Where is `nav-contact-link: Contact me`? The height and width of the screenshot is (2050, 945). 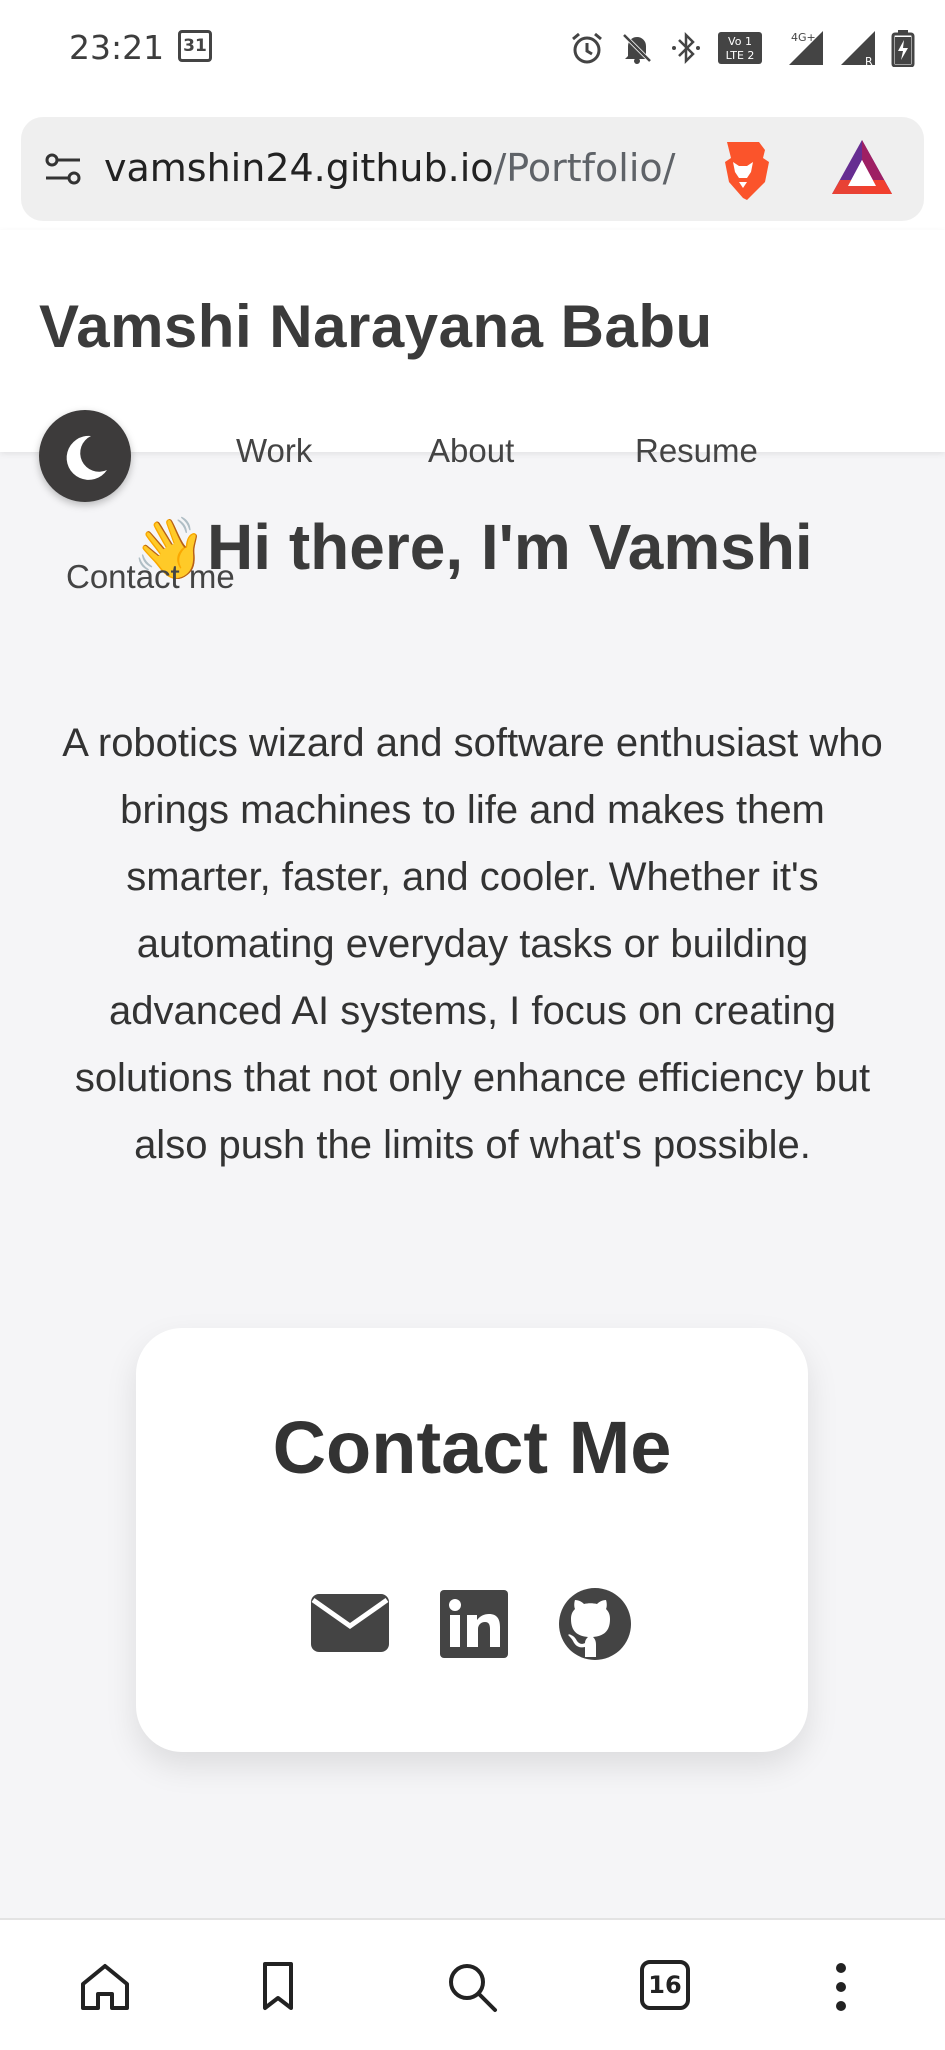
nav-contact-link: Contact me is located at coordinates (150, 577).